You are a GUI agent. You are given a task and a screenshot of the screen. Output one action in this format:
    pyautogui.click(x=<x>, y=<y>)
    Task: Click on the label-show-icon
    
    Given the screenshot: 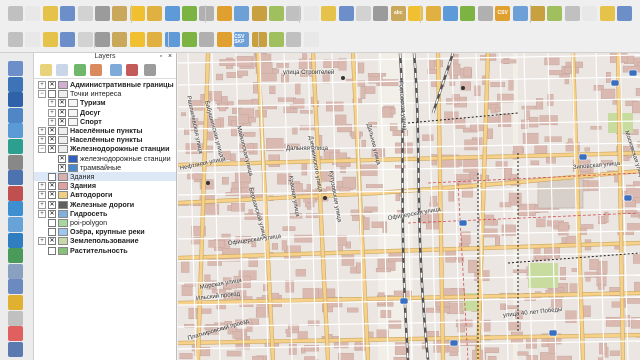 What is the action you would take?
    pyautogui.click(x=485, y=13)
    